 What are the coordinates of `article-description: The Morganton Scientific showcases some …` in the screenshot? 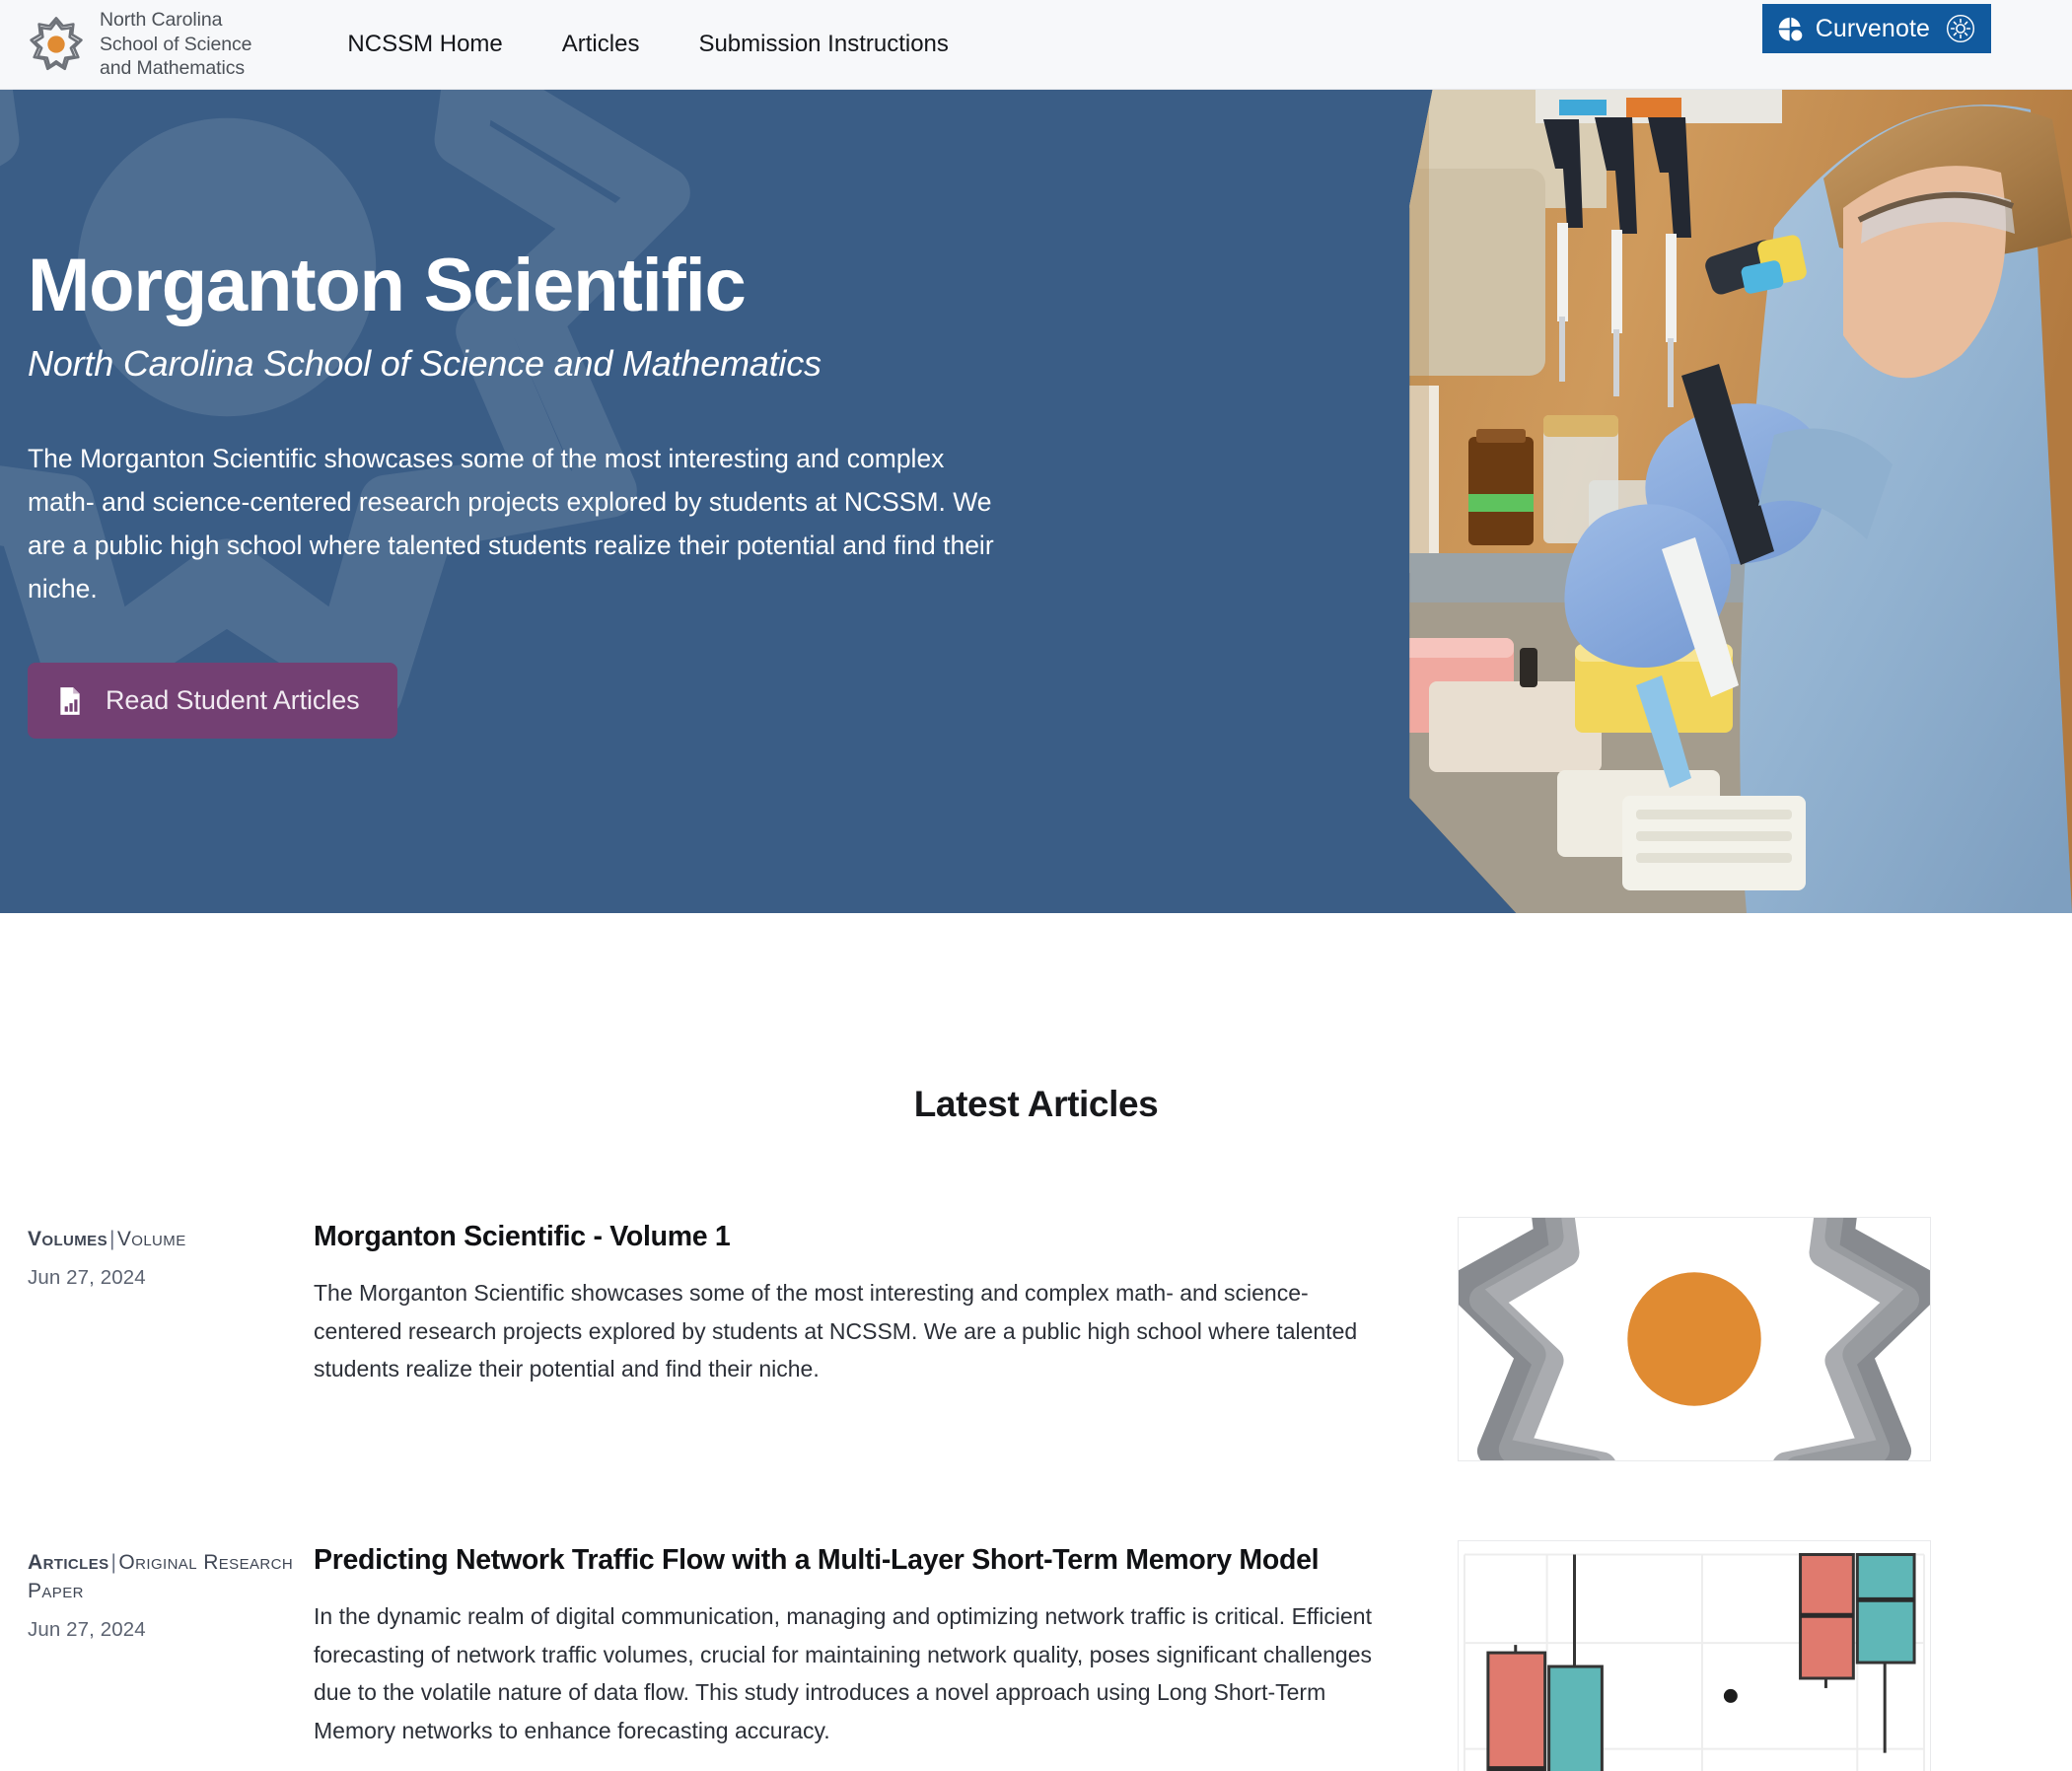 It's located at (836, 1331).